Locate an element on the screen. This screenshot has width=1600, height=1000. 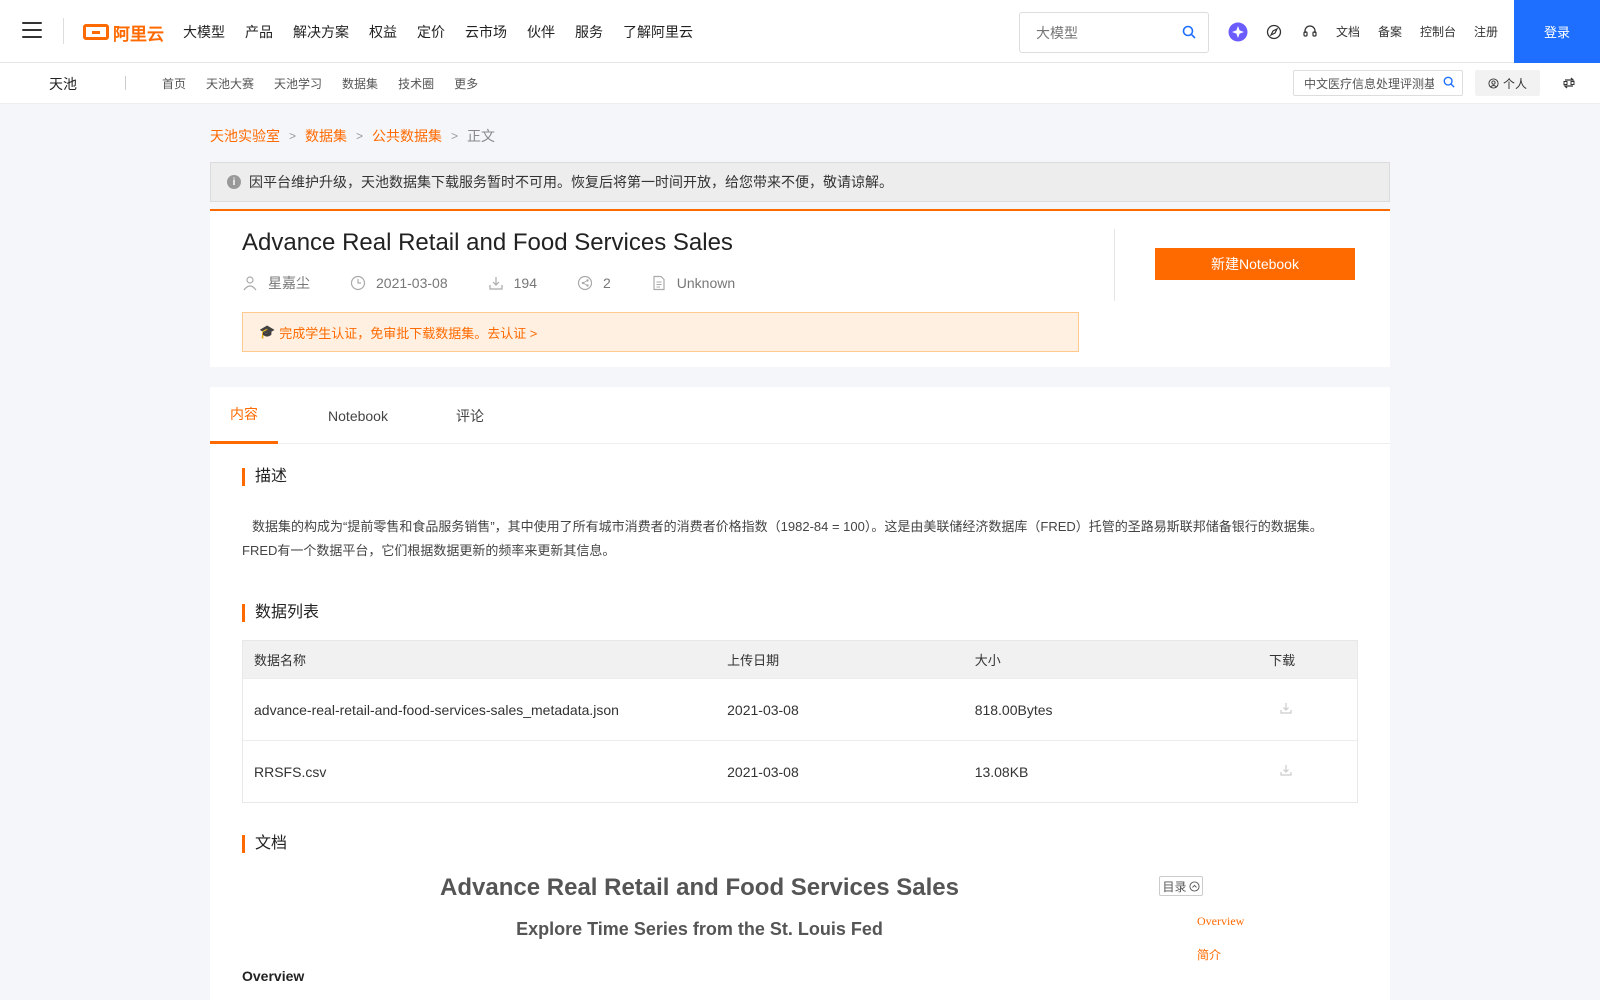
col-name: 数据名称 is located at coordinates (280, 660).